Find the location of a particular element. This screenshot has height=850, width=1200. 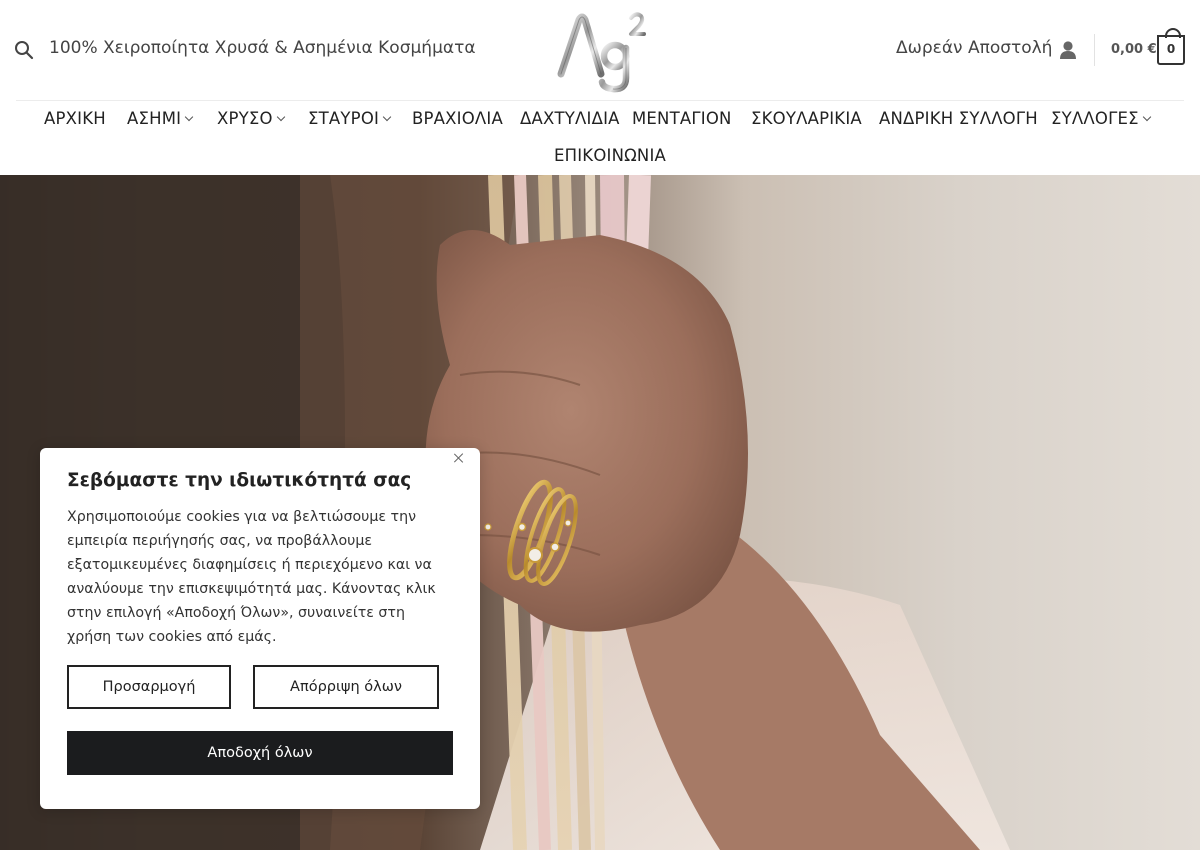

site-logo is located at coordinates (601, 51).